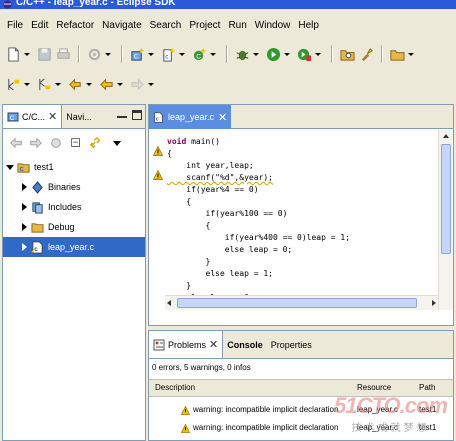 Image resolution: width=456 pixels, height=441 pixels. I want to click on open-perspective-dropdown, so click(410, 54).